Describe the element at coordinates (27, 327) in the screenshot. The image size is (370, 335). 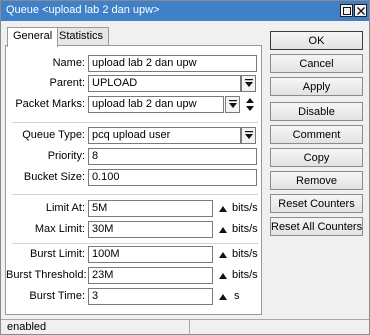
I see `status-text: enabled` at that location.